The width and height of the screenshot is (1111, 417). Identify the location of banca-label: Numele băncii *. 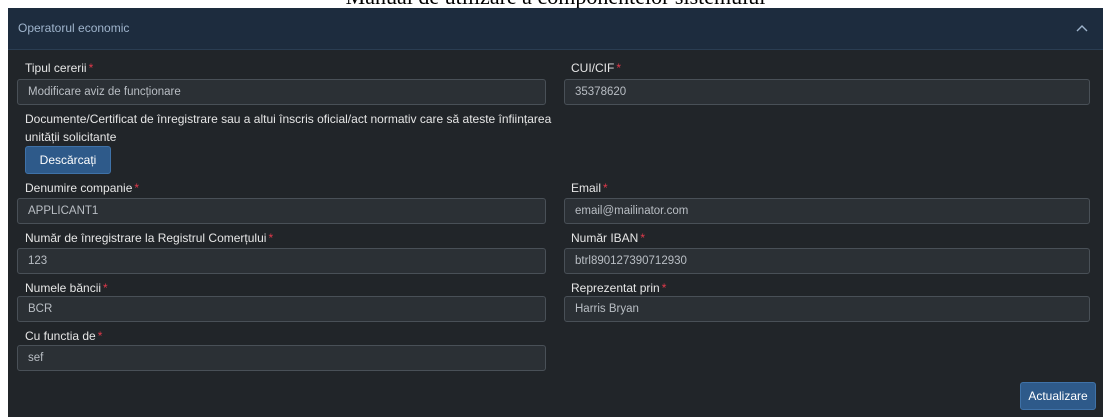
(66, 288).